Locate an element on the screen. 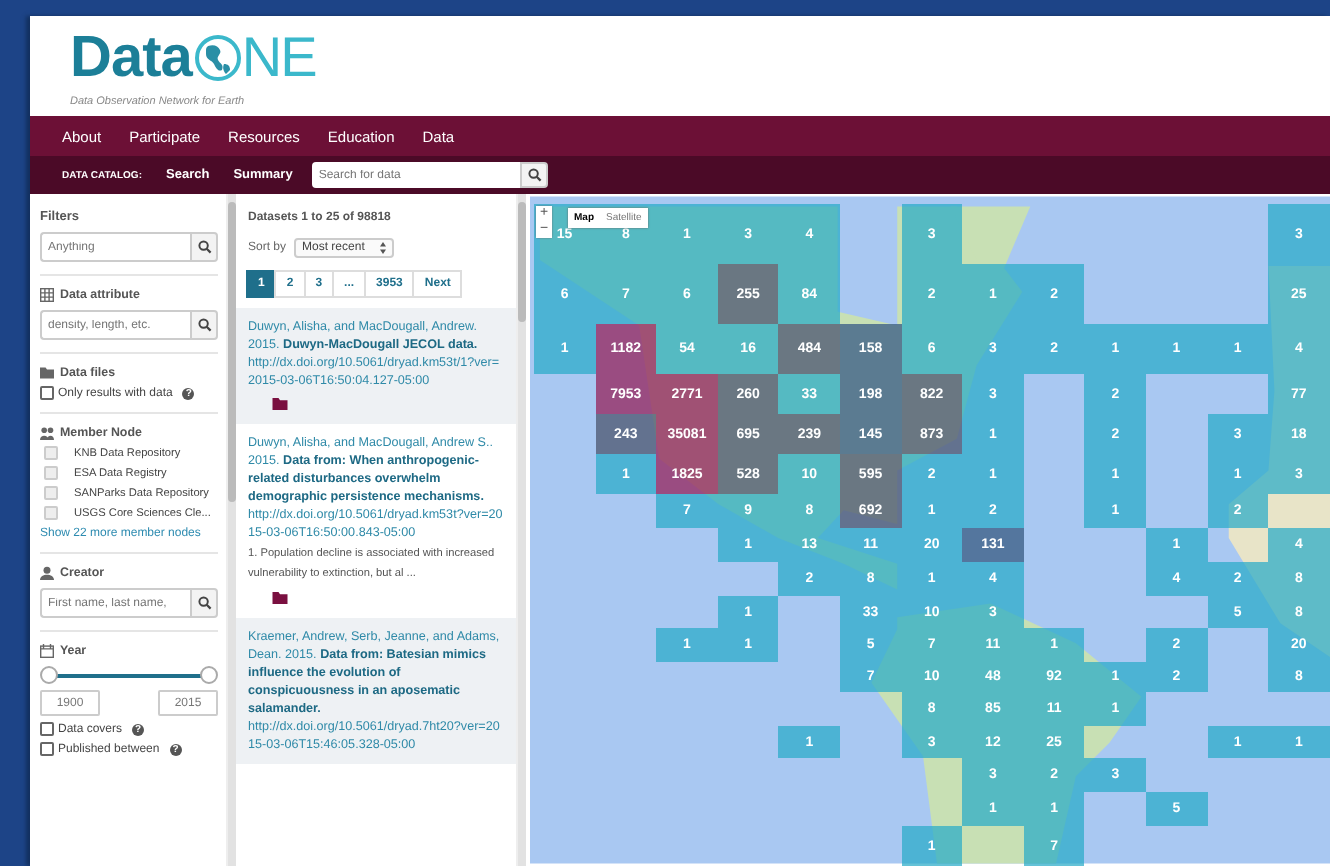  people-icon is located at coordinates (47, 433).